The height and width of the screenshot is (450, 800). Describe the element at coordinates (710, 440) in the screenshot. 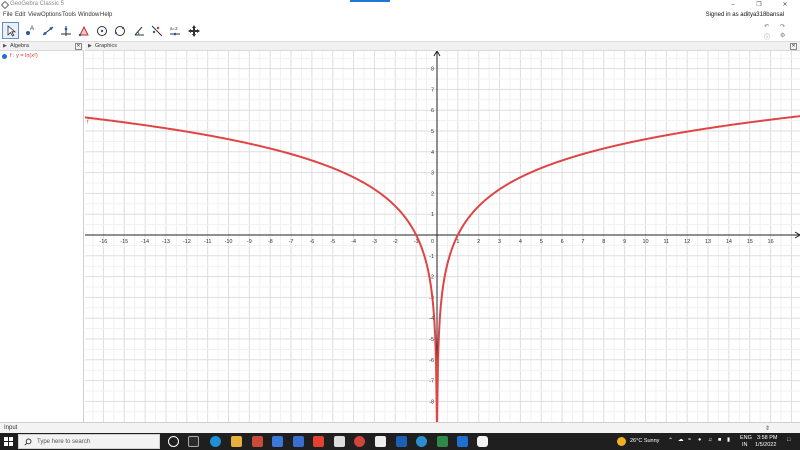

I see `volume-icon: ♫` at that location.